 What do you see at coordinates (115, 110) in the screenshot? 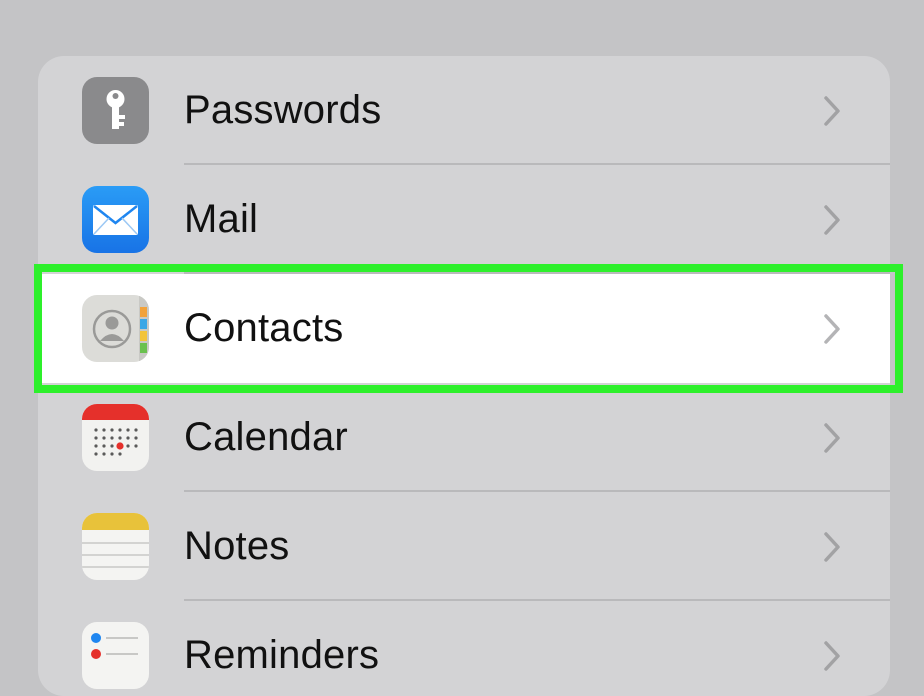
I see `key-icon` at bounding box center [115, 110].